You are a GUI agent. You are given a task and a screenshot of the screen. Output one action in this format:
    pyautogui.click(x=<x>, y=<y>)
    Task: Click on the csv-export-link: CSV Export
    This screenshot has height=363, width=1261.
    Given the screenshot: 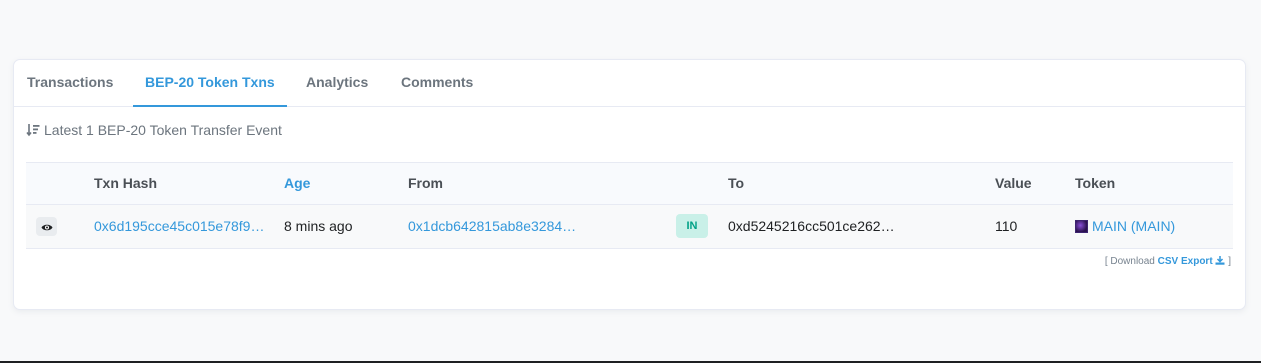 What is the action you would take?
    pyautogui.click(x=1193, y=261)
    